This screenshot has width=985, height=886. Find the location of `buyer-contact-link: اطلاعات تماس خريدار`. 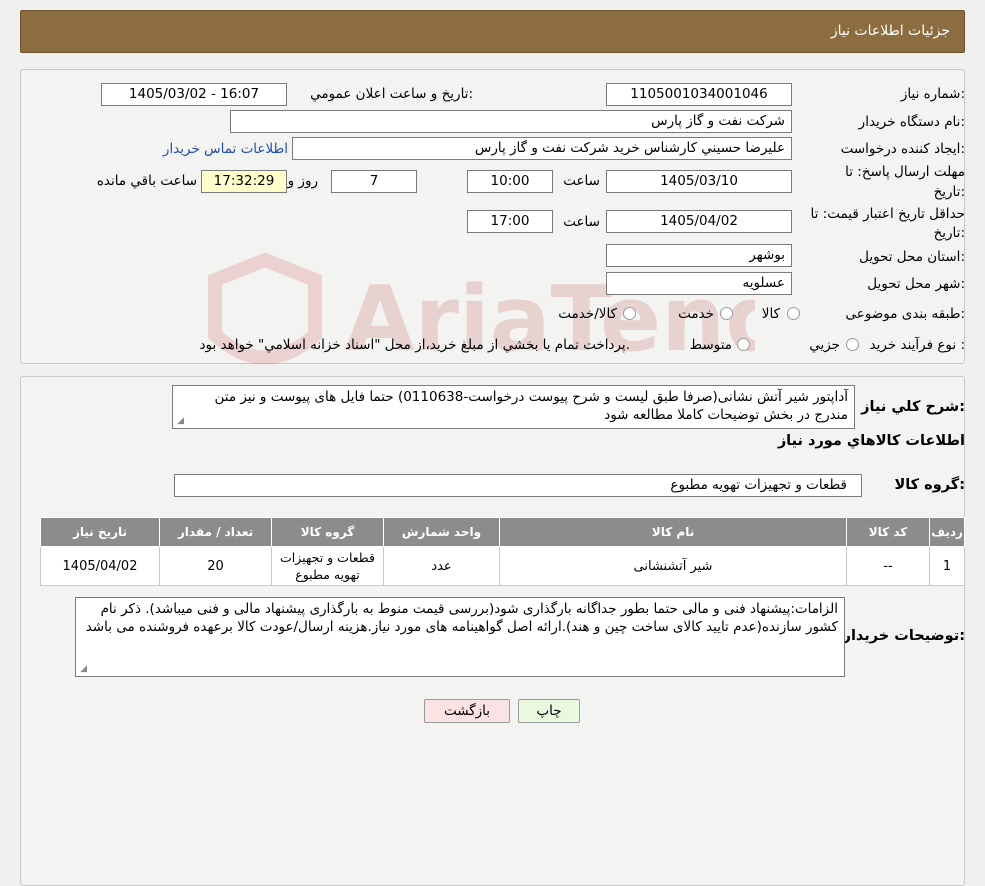

buyer-contact-link: اطلاعات تماس خريدار is located at coordinates (225, 149).